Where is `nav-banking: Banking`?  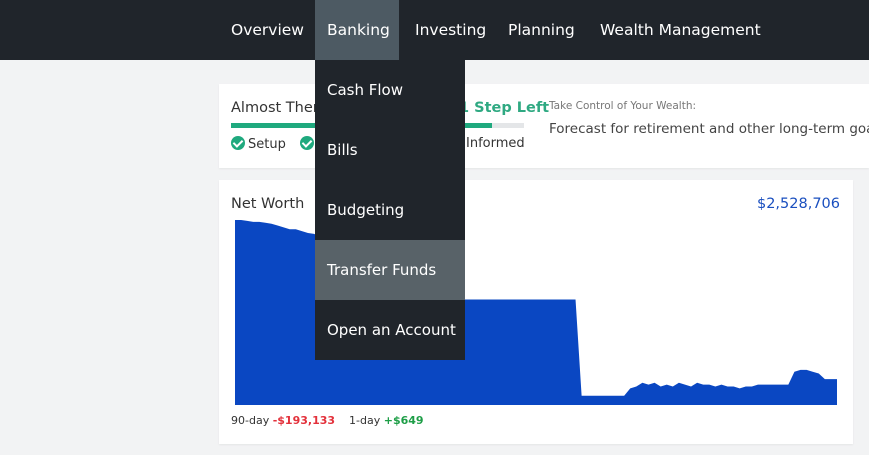
nav-banking: Banking is located at coordinates (357, 30).